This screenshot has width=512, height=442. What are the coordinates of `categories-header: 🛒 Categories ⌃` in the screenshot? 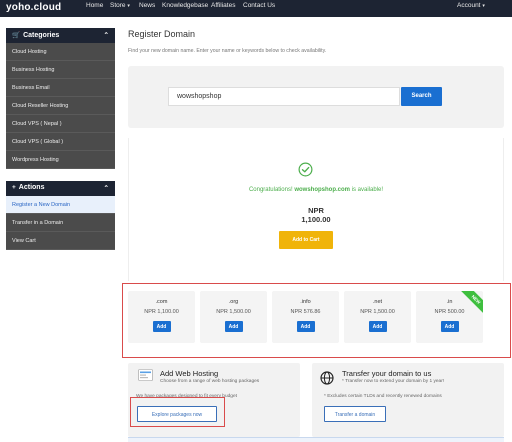 It's located at (60, 35).